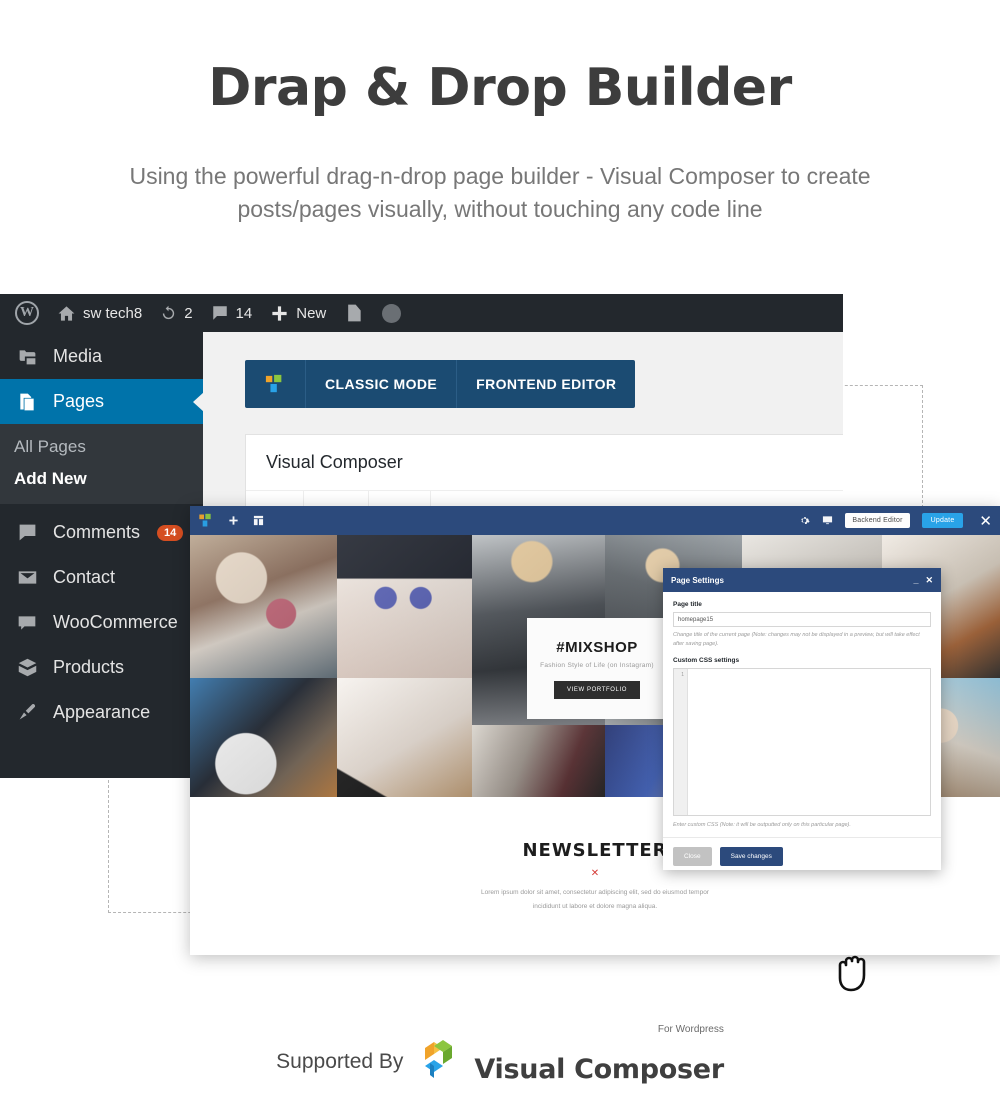 The image size is (1000, 1113). I want to click on css-line-number: 1, so click(681, 741).